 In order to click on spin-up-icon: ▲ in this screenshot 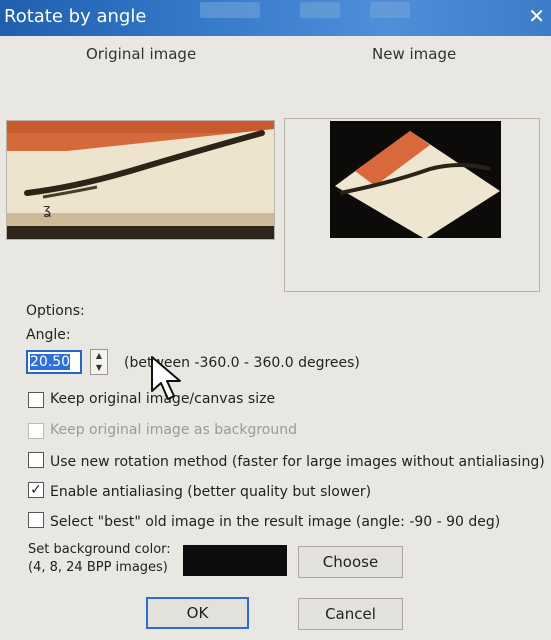, I will do `click(99, 356)`.